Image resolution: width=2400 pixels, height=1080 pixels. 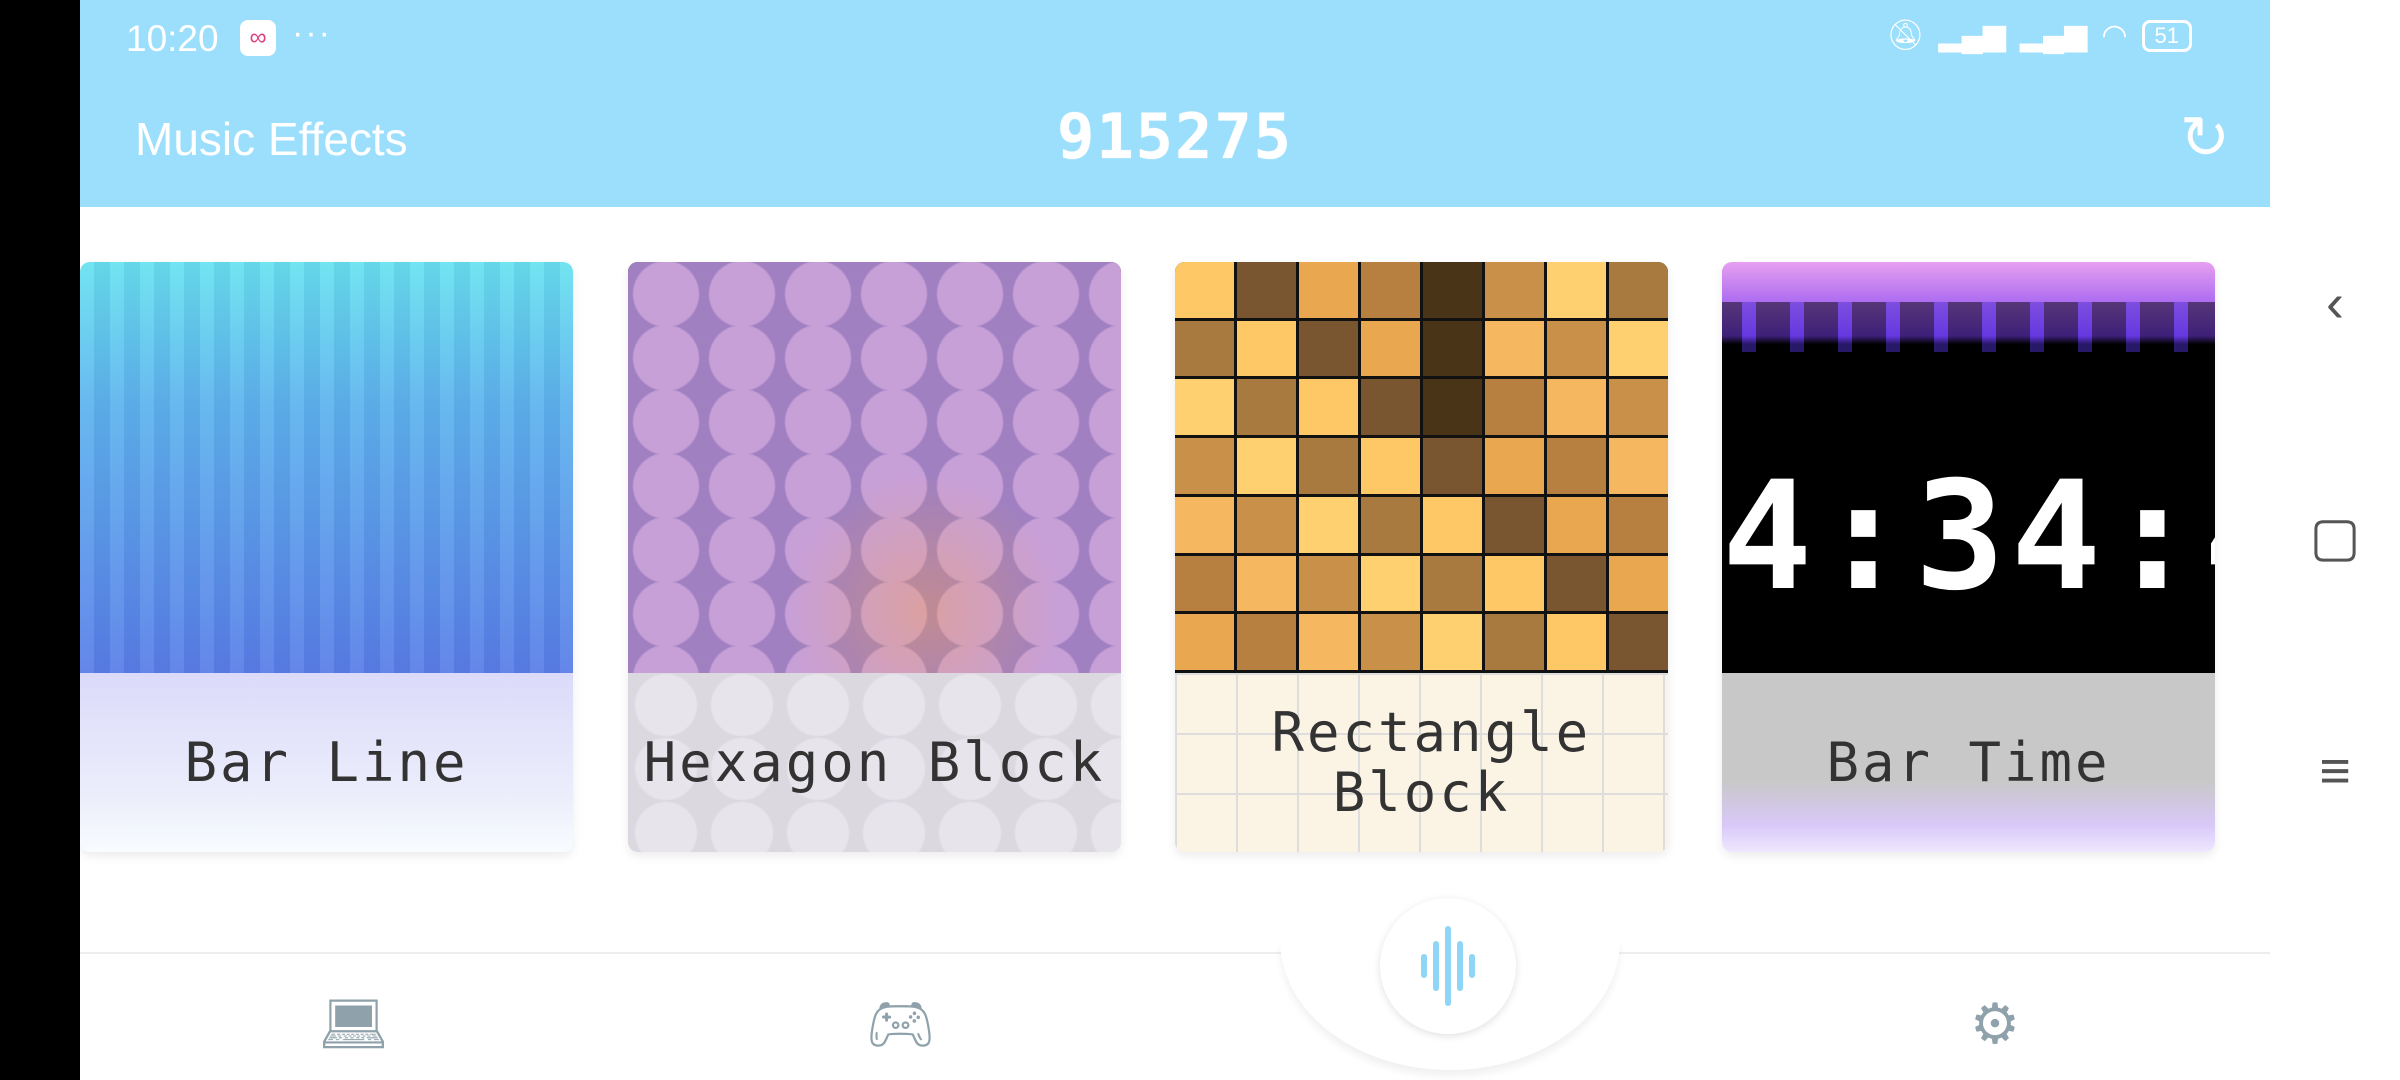 I want to click on more-notifications-icon: ···, so click(x=312, y=33).